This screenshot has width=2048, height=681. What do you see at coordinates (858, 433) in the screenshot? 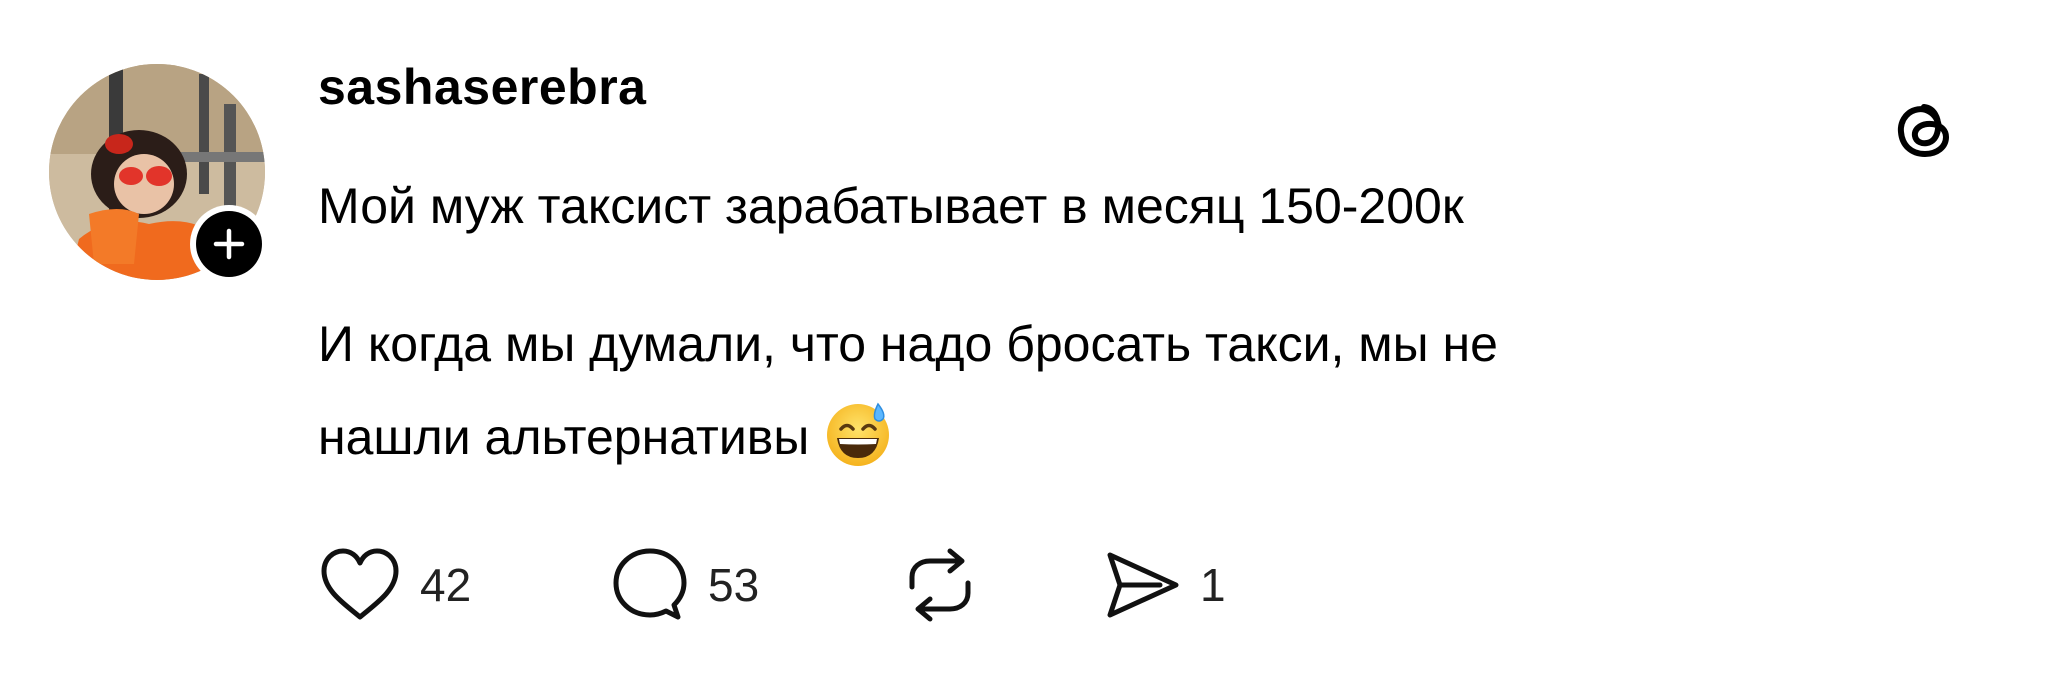
I see `grinning-face-with-sweat-icon` at bounding box center [858, 433].